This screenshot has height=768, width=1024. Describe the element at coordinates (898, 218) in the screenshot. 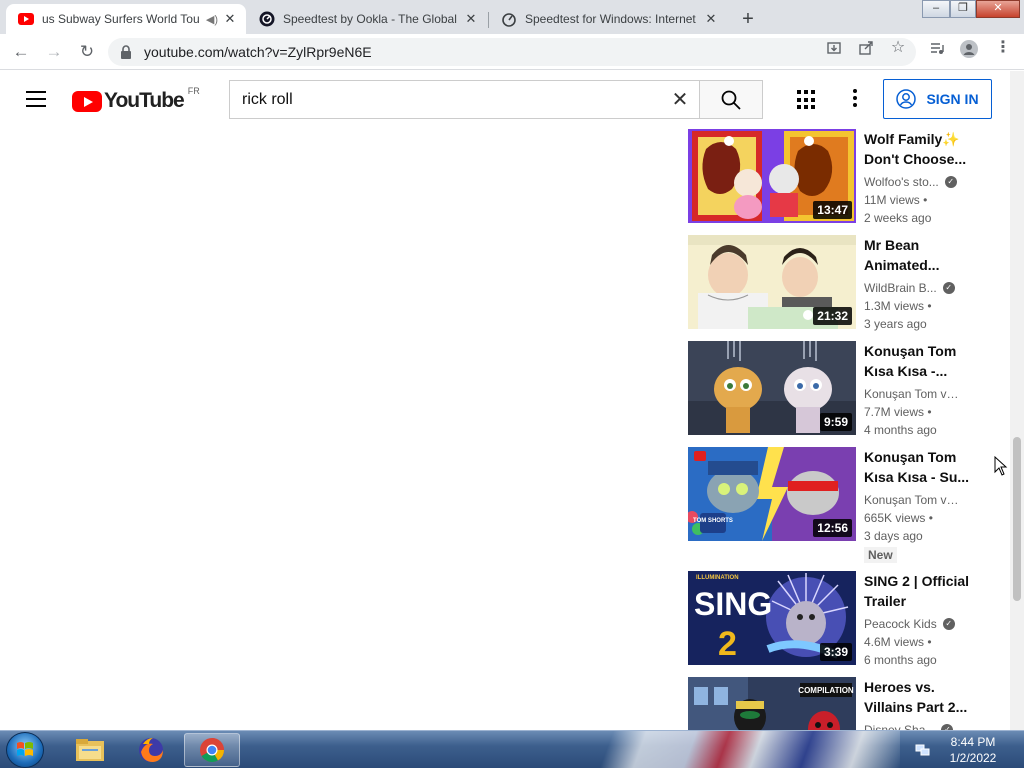

I see `upload-age: 2 weeks ago` at that location.